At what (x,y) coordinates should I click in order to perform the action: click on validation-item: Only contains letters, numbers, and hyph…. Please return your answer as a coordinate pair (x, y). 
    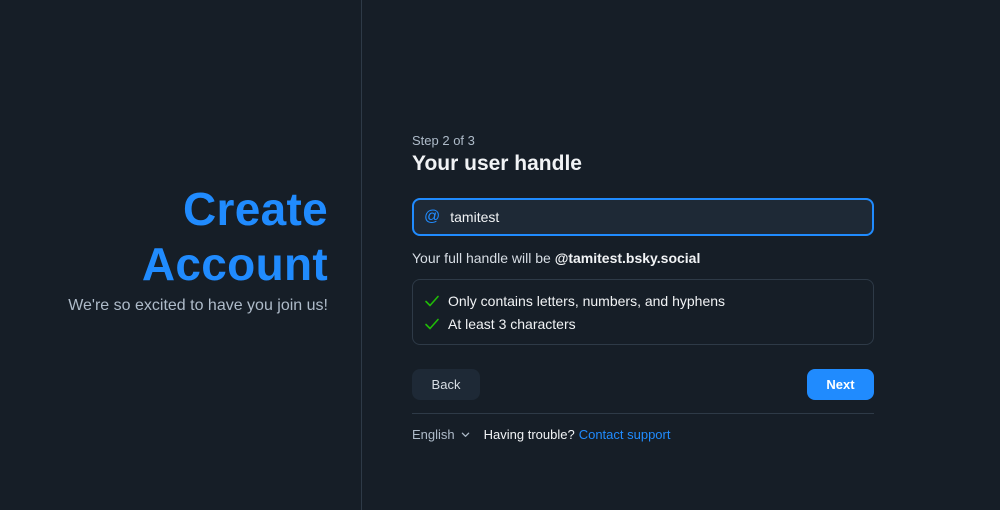
    Looking at the image, I should click on (643, 300).